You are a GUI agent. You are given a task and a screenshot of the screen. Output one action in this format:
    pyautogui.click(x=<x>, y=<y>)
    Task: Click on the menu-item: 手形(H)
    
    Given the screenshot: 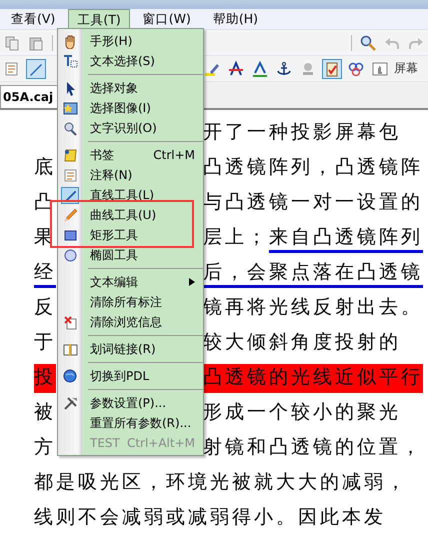 What is the action you would take?
    pyautogui.click(x=130, y=41)
    